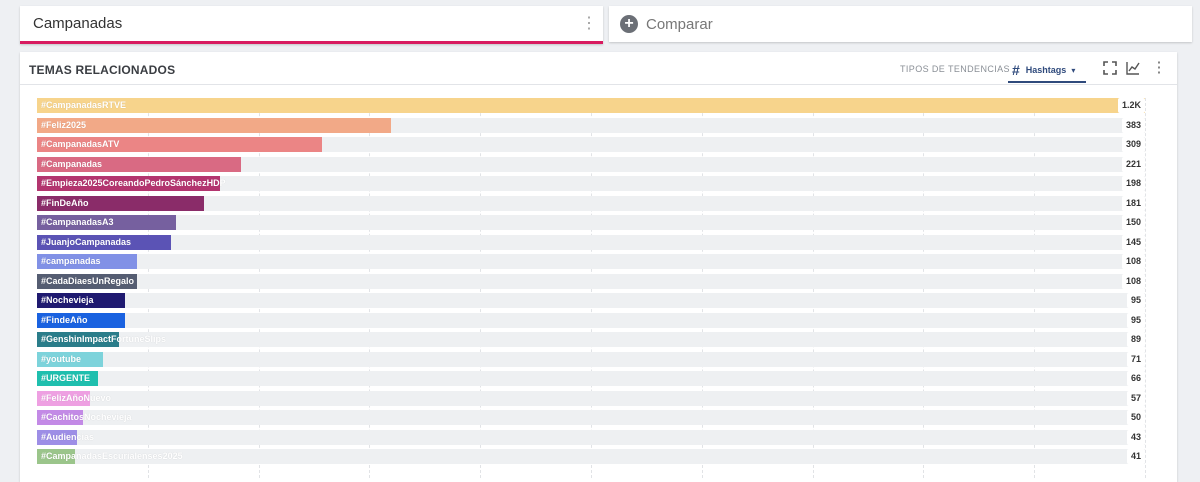 Image resolution: width=1200 pixels, height=482 pixels. What do you see at coordinates (104, 339) in the screenshot?
I see `bar-label: #GenshinImpactFortuneSlips` at bounding box center [104, 339].